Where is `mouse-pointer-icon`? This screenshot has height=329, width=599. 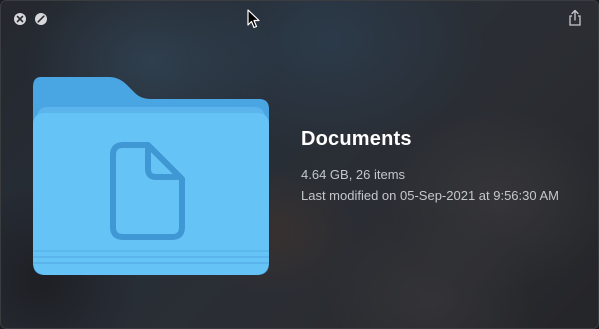 mouse-pointer-icon is located at coordinates (253, 19).